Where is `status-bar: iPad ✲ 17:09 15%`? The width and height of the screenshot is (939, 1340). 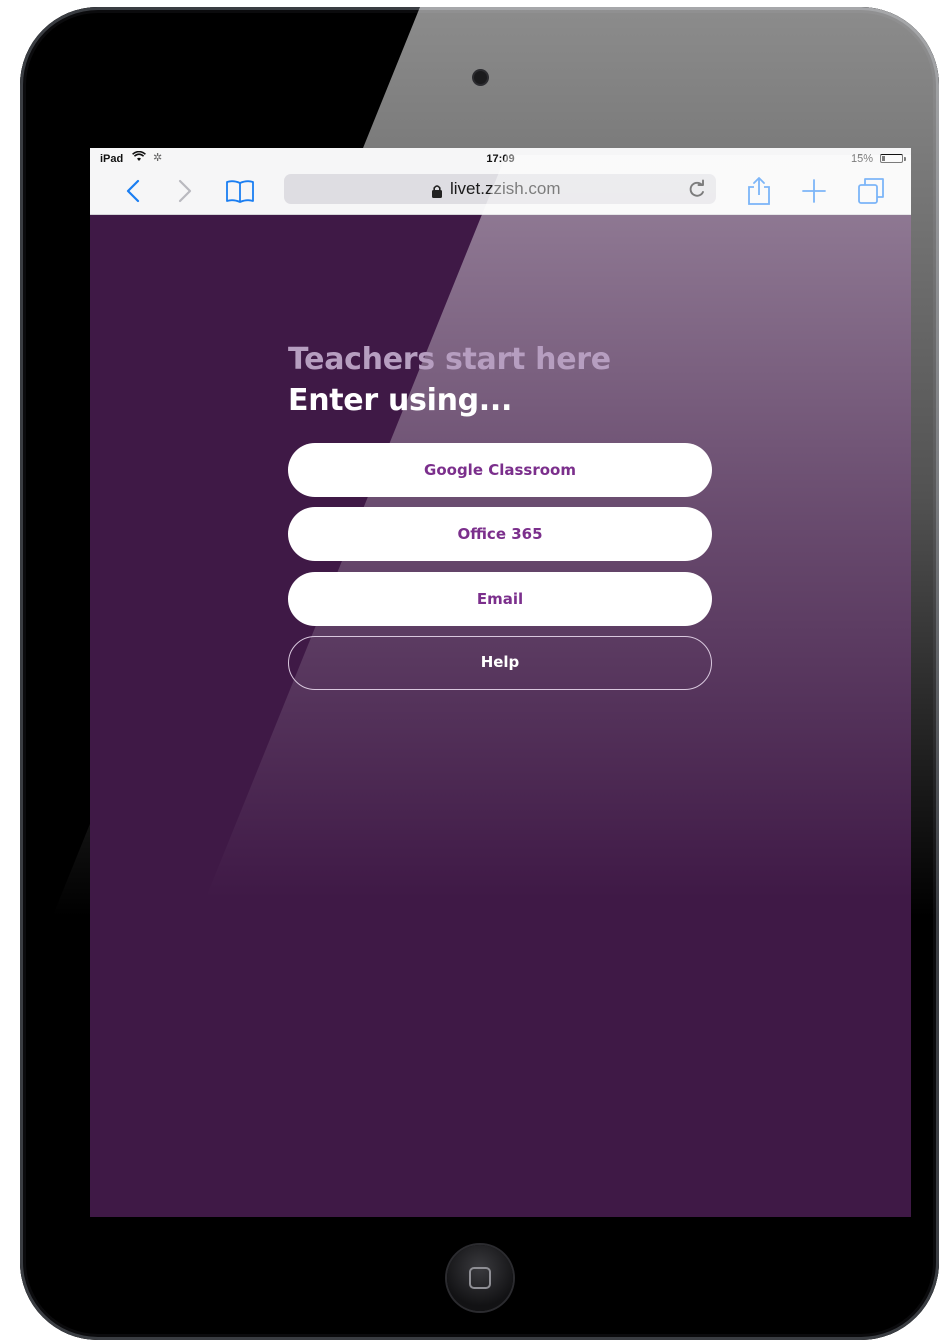
status-bar: iPad ✲ 17:09 15% is located at coordinates (500, 158).